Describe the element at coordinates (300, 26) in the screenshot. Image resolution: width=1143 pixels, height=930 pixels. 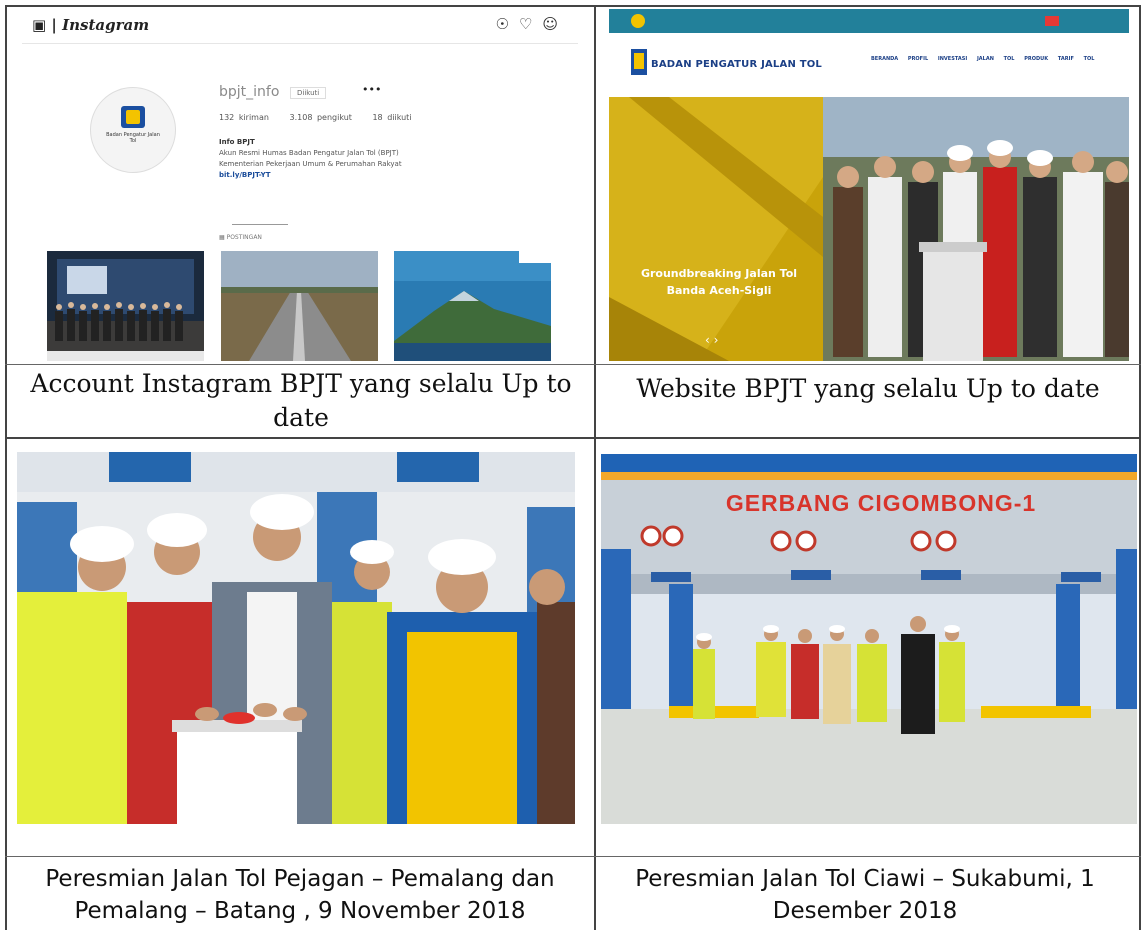
I see `instagram-header: ▣ | Instagram ☉♡☺` at that location.